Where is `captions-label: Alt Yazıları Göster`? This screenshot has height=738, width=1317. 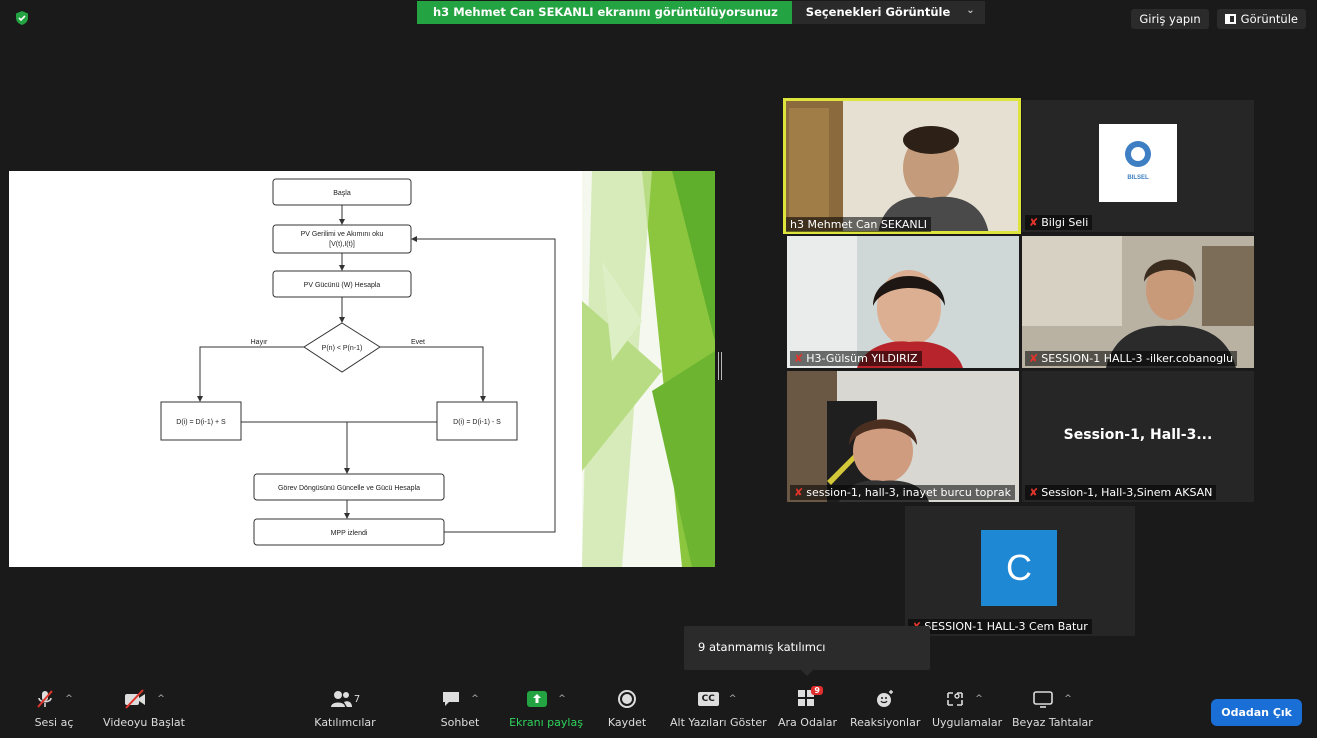 captions-label: Alt Yazıları Göster is located at coordinates (718, 722).